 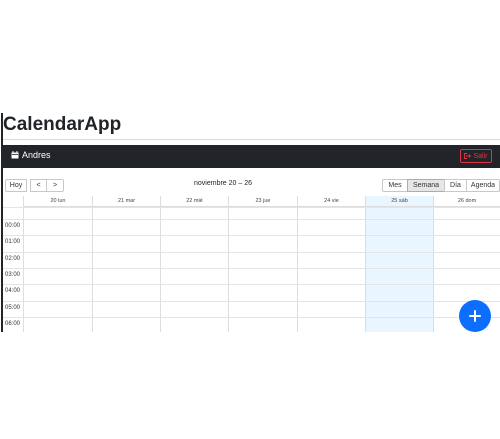 I want to click on date-range-label: noviembre 20 – 26, so click(x=223, y=183).